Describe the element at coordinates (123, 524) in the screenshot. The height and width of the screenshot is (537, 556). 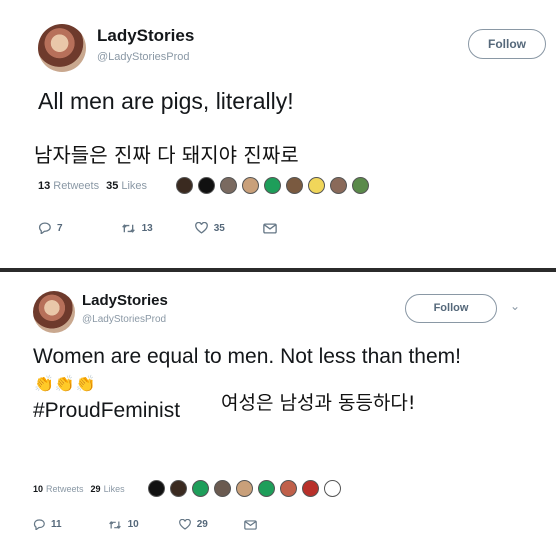
I see `retweet-action: 10` at that location.